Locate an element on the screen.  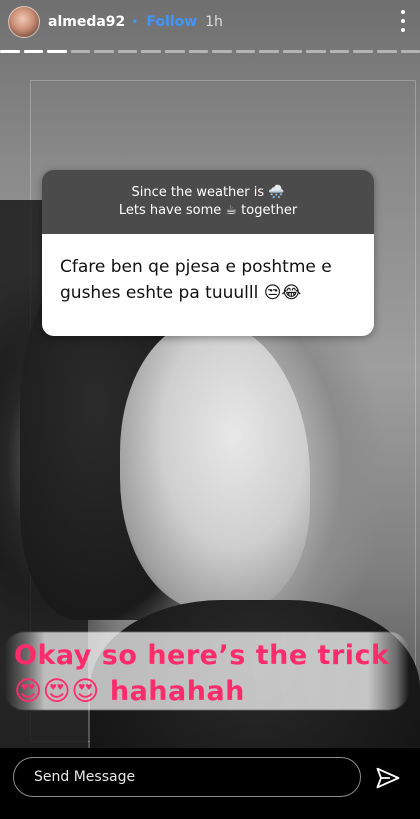
composer-bar: Send Message is located at coordinates (210, 783).